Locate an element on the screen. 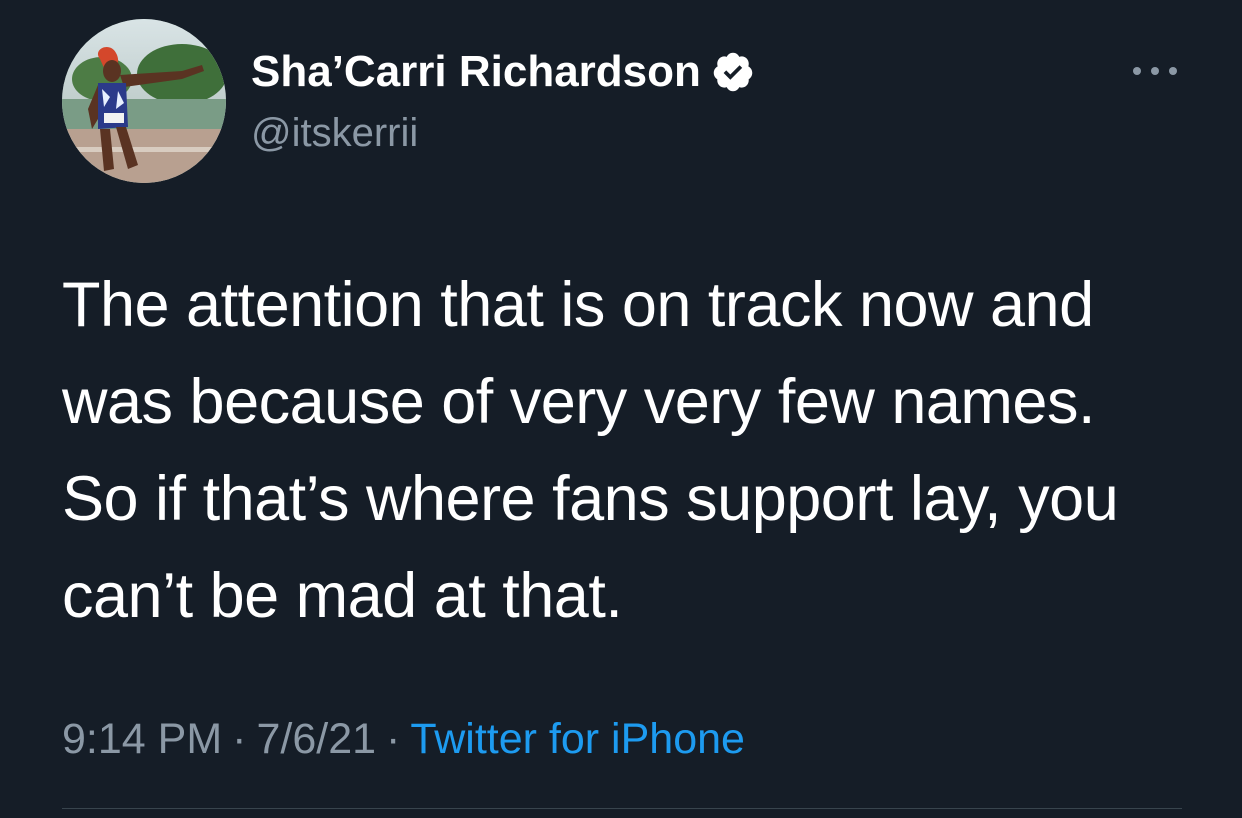 The width and height of the screenshot is (1242, 818). avatar is located at coordinates (144, 101).